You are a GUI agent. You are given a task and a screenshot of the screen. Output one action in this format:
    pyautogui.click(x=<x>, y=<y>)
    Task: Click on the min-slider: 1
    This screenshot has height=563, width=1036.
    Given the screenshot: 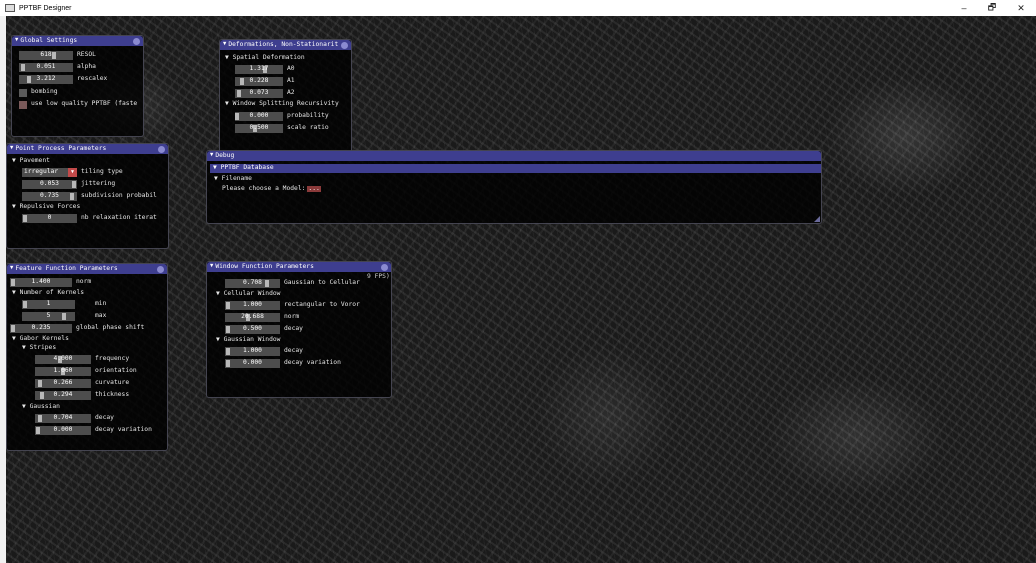 What is the action you would take?
    pyautogui.click(x=48, y=304)
    